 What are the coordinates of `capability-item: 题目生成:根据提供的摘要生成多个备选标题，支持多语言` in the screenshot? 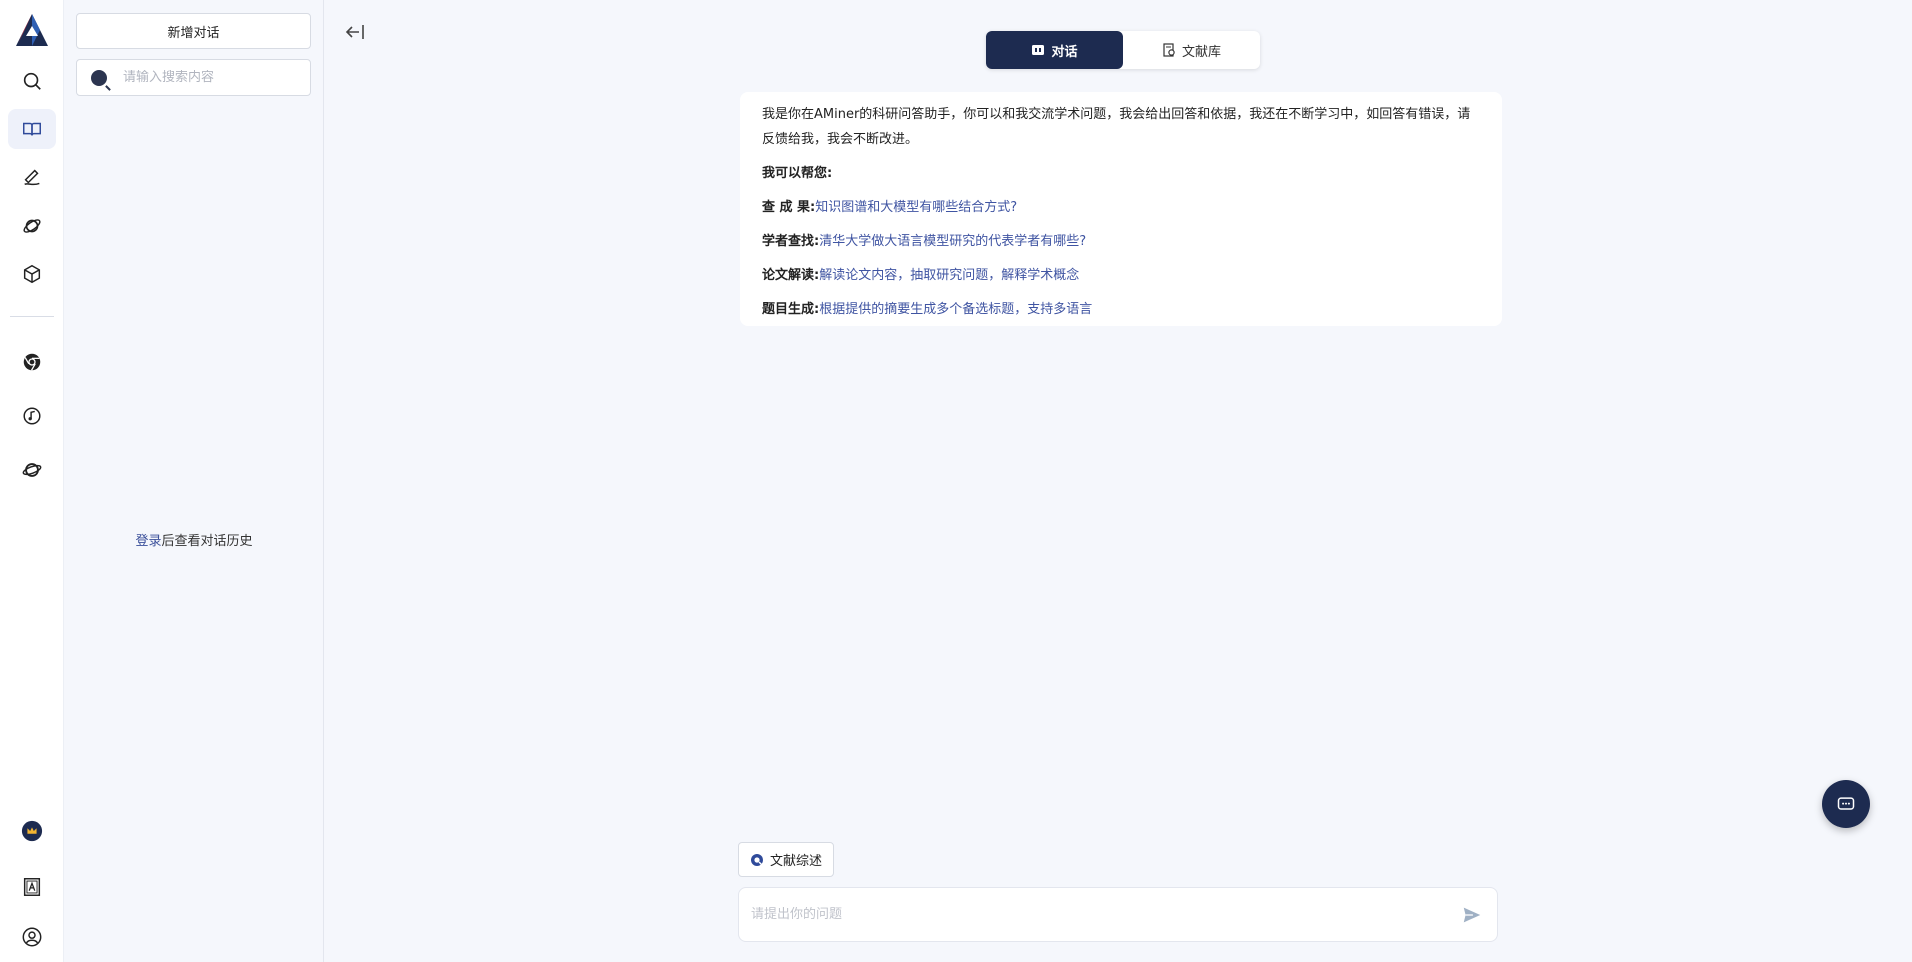 It's located at (1121, 309).